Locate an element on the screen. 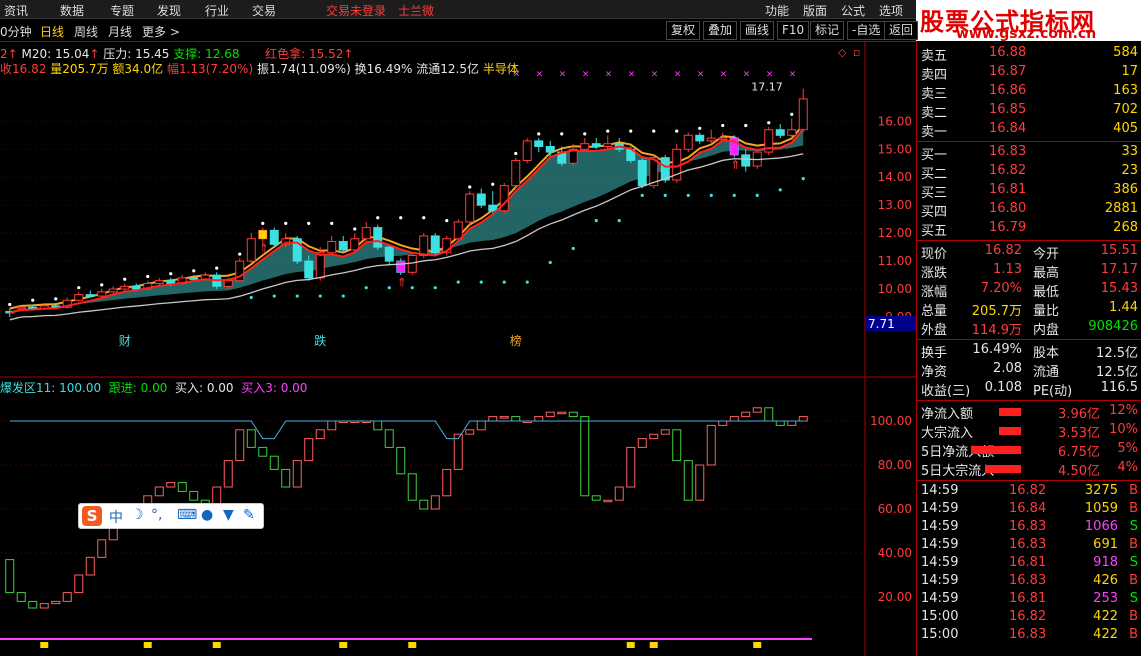 The height and width of the screenshot is (656, 1141). draw-line-button: 画线 is located at coordinates (757, 30).